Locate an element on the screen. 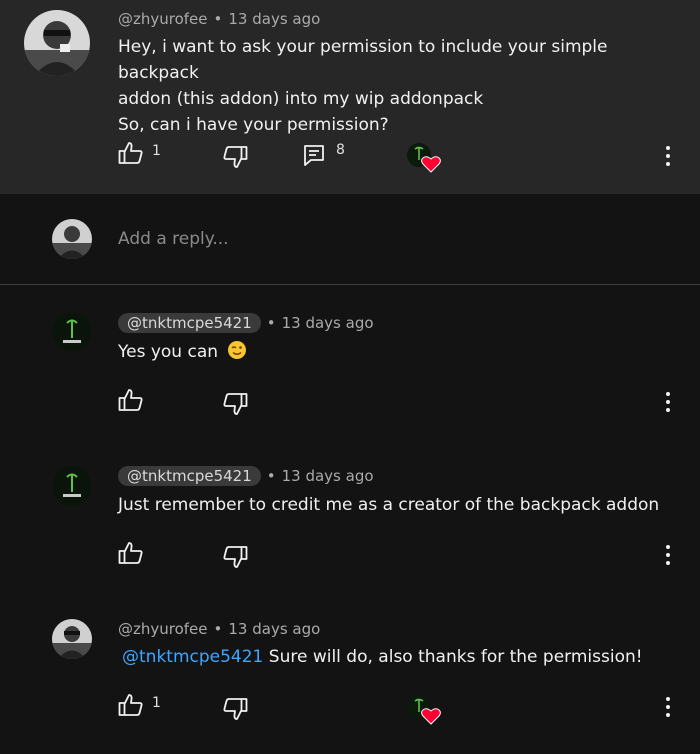 This screenshot has width=700, height=754. reply-text: Yes you can is located at coordinates (182, 352).